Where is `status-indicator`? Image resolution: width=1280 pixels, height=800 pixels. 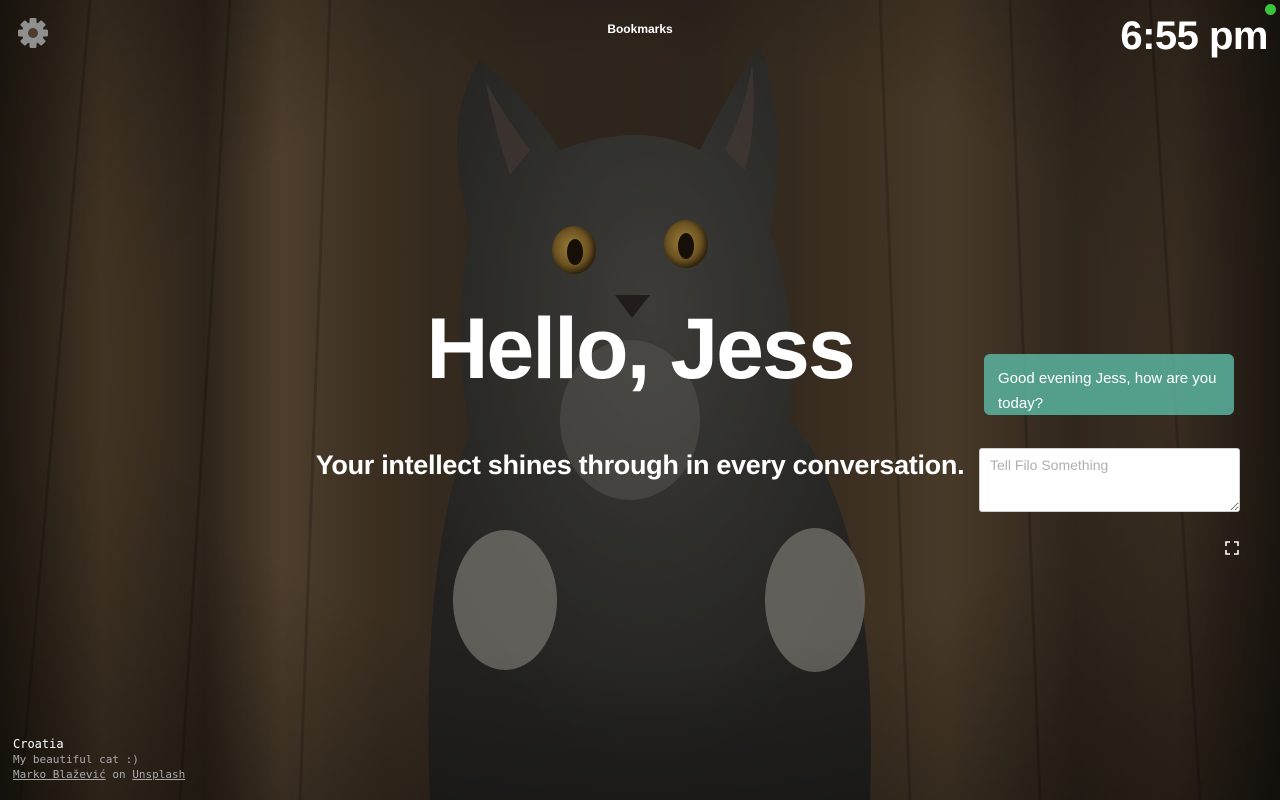 status-indicator is located at coordinates (1270, 9).